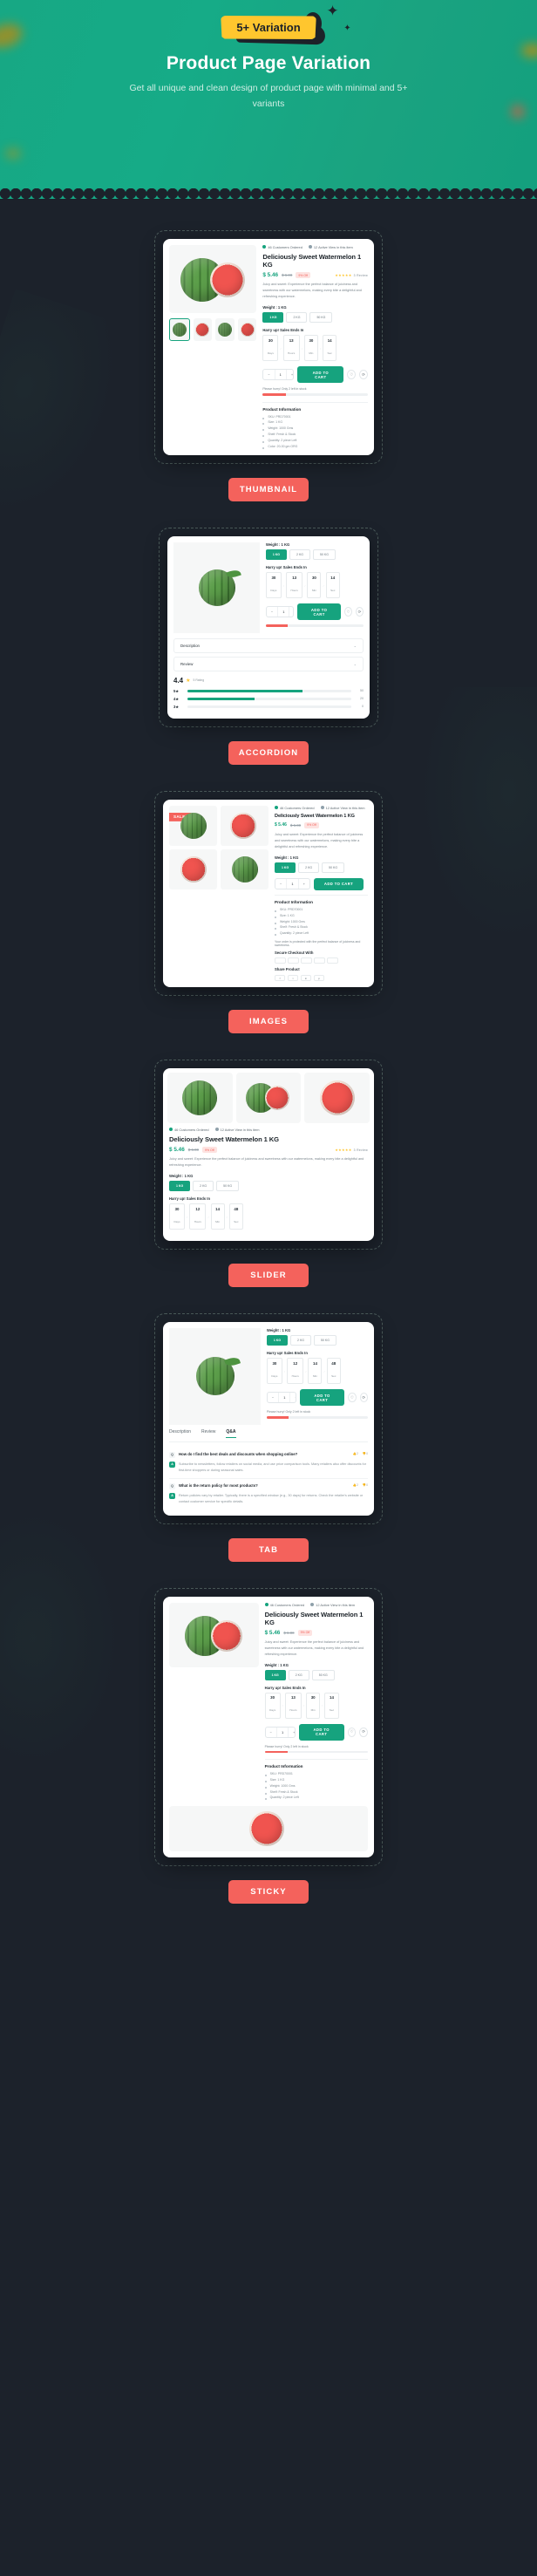 The width and height of the screenshot is (537, 2576). Describe the element at coordinates (268, 1435) in the screenshot. I see `tab-bar: Description Review Q&A` at that location.